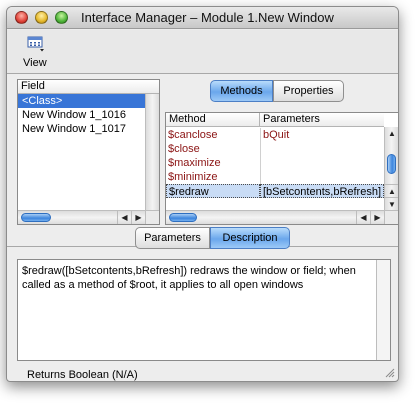 Image resolution: width=415 pixels, height=404 pixels. What do you see at coordinates (308, 91) in the screenshot?
I see `tab-properties: Properties` at bounding box center [308, 91].